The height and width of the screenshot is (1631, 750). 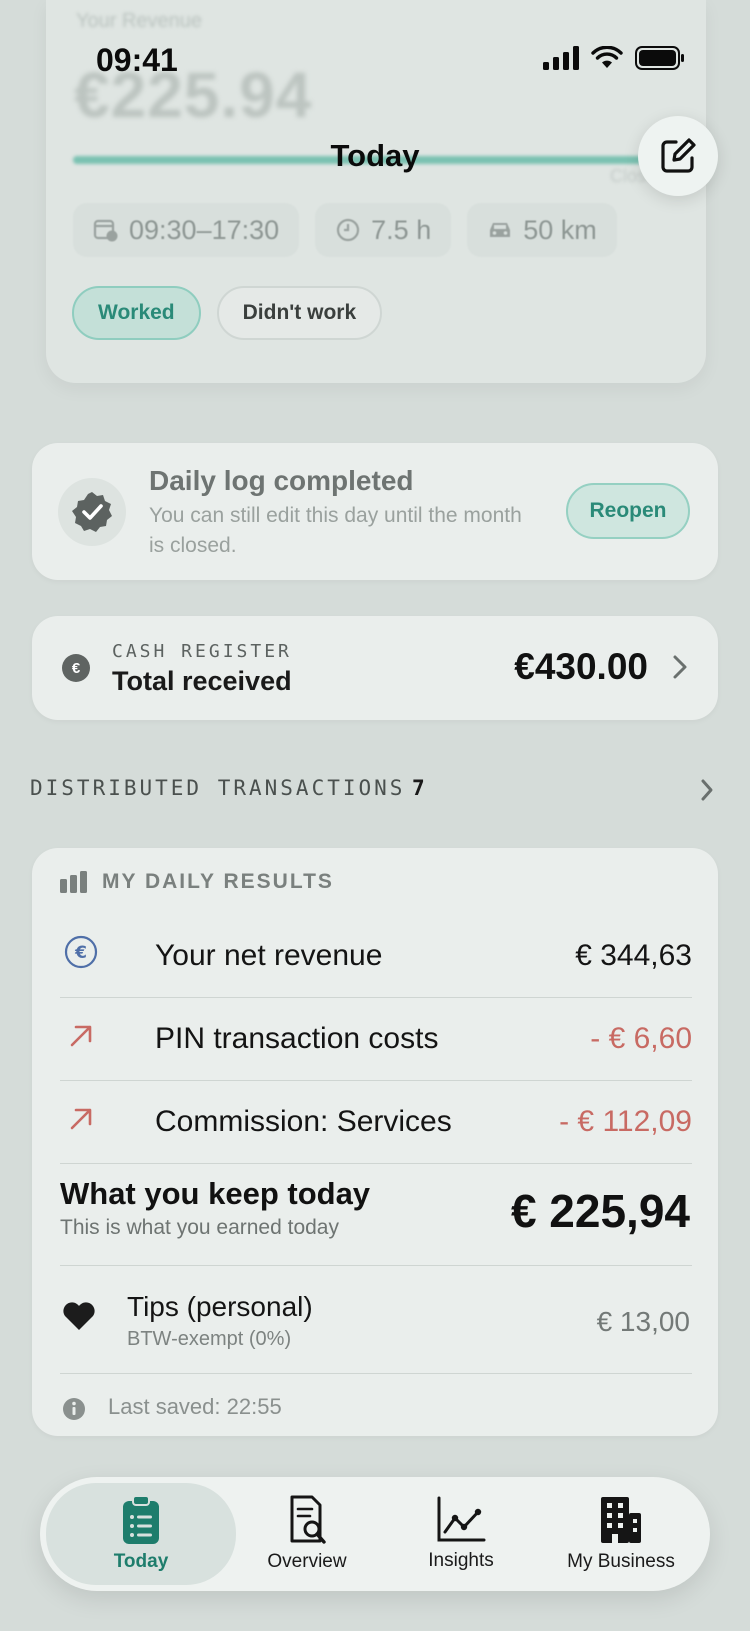 I want to click on daily-log-title: Daily log completed, so click(x=281, y=480).